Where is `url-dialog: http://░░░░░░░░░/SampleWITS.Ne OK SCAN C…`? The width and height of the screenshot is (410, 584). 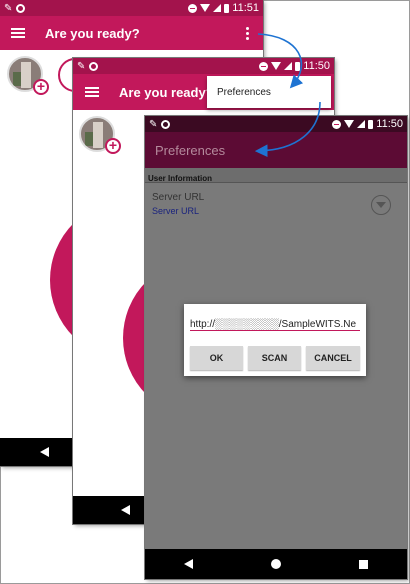 url-dialog: http://░░░░░░░░░/SampleWITS.Ne OK SCAN C… is located at coordinates (275, 340).